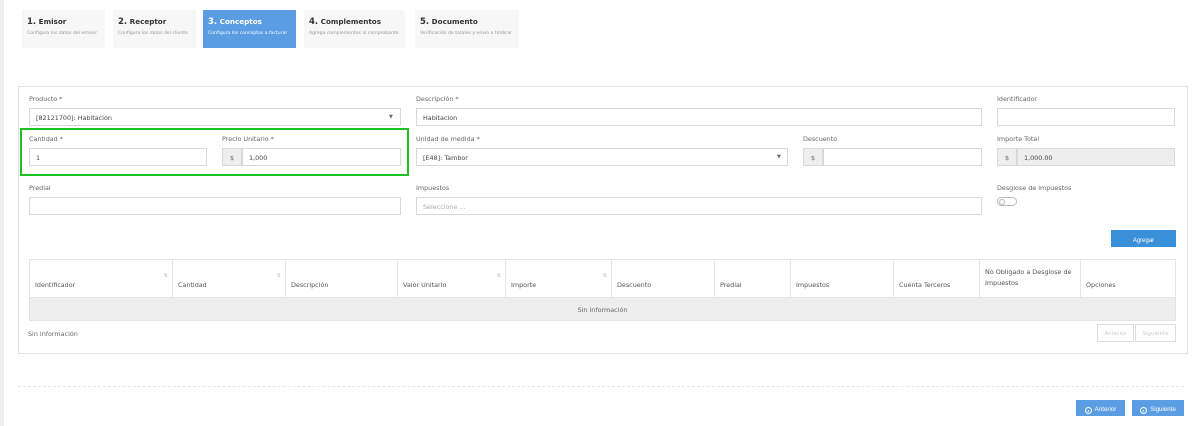  I want to click on step-description: Configura los datos del cliente, so click(153, 33).